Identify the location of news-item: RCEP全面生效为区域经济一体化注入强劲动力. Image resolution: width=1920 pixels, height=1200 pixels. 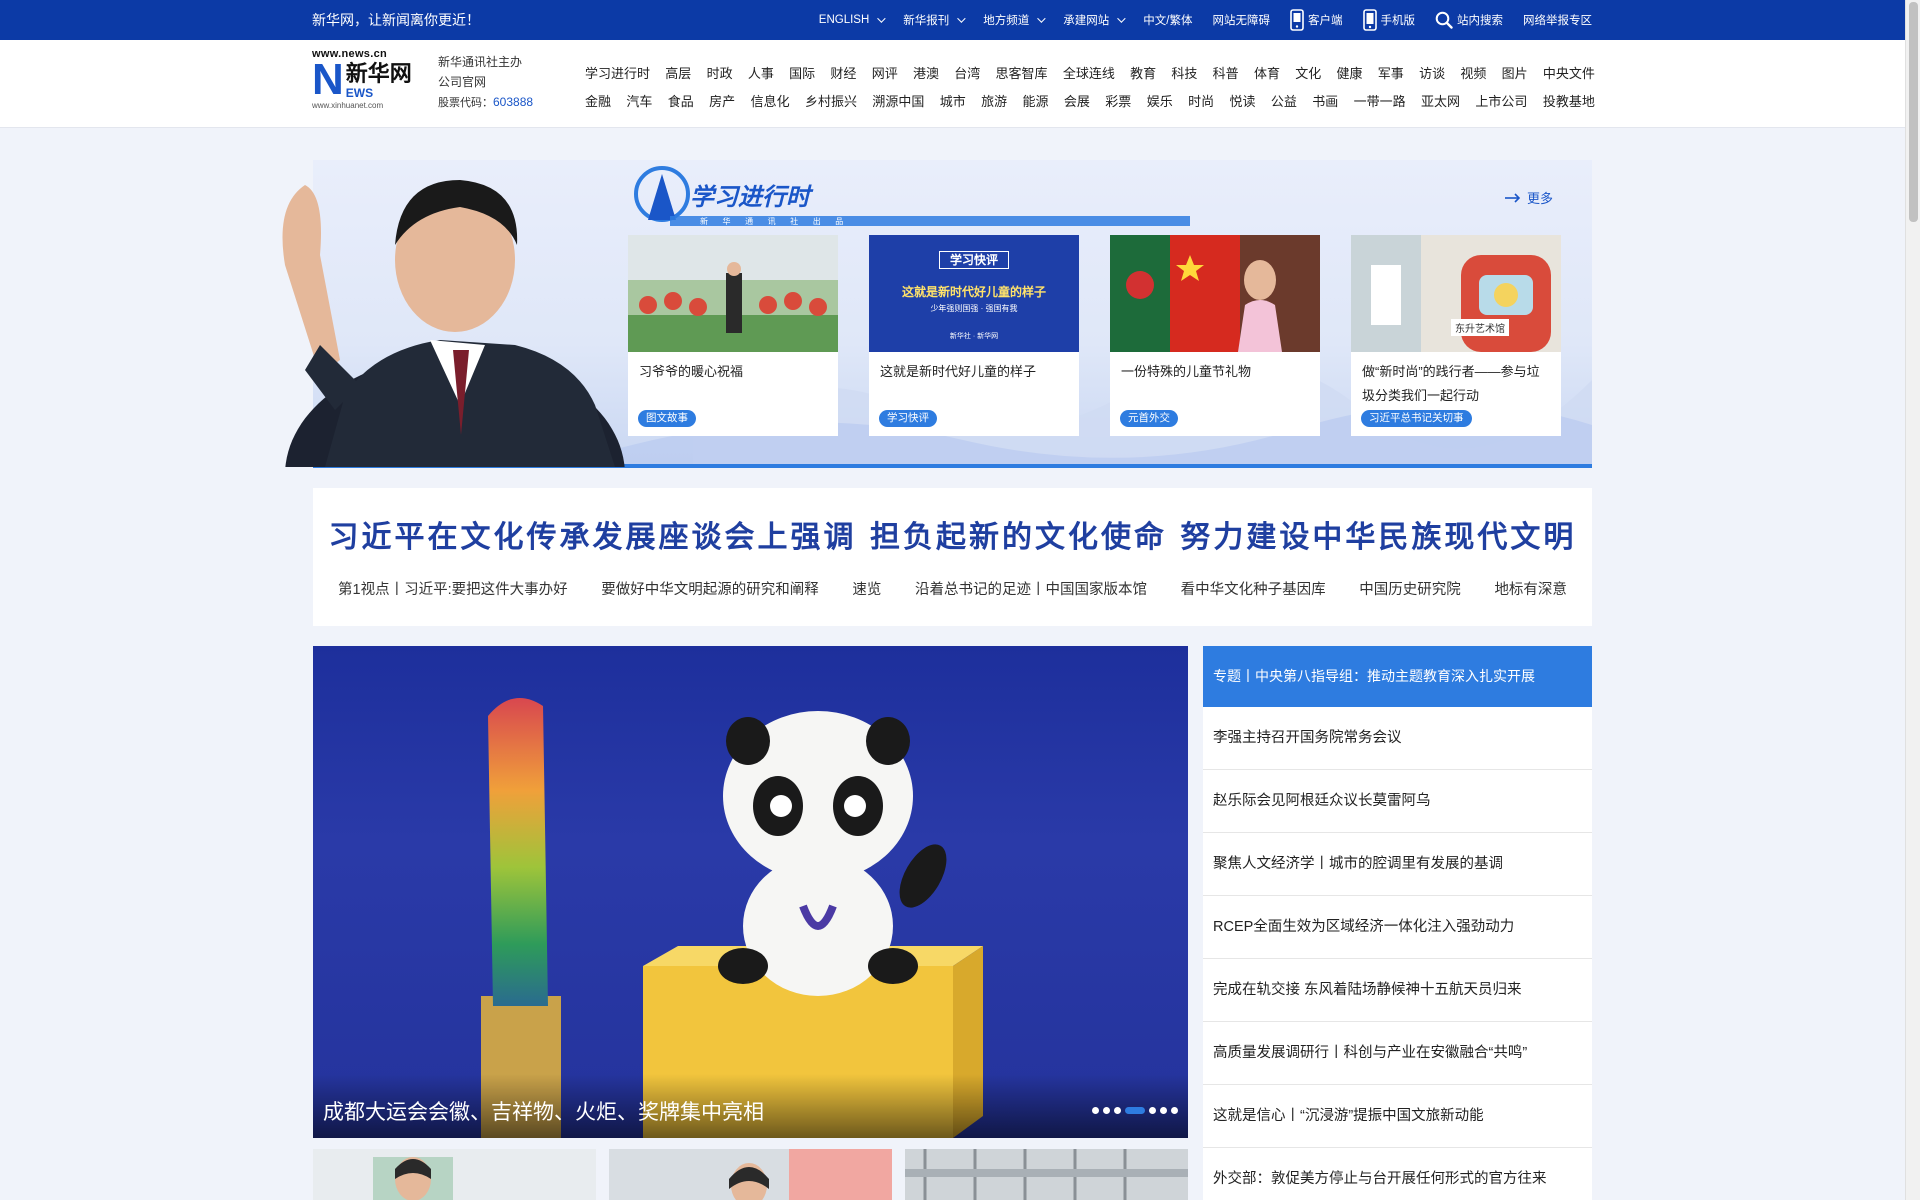
(1397, 927).